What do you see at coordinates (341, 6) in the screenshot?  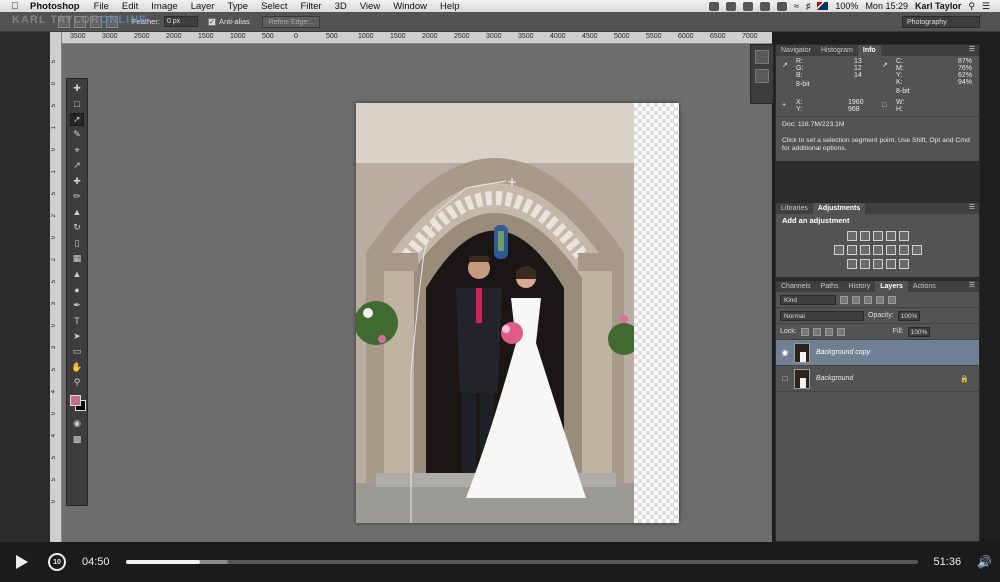 I see `menu-3d: 3D` at bounding box center [341, 6].